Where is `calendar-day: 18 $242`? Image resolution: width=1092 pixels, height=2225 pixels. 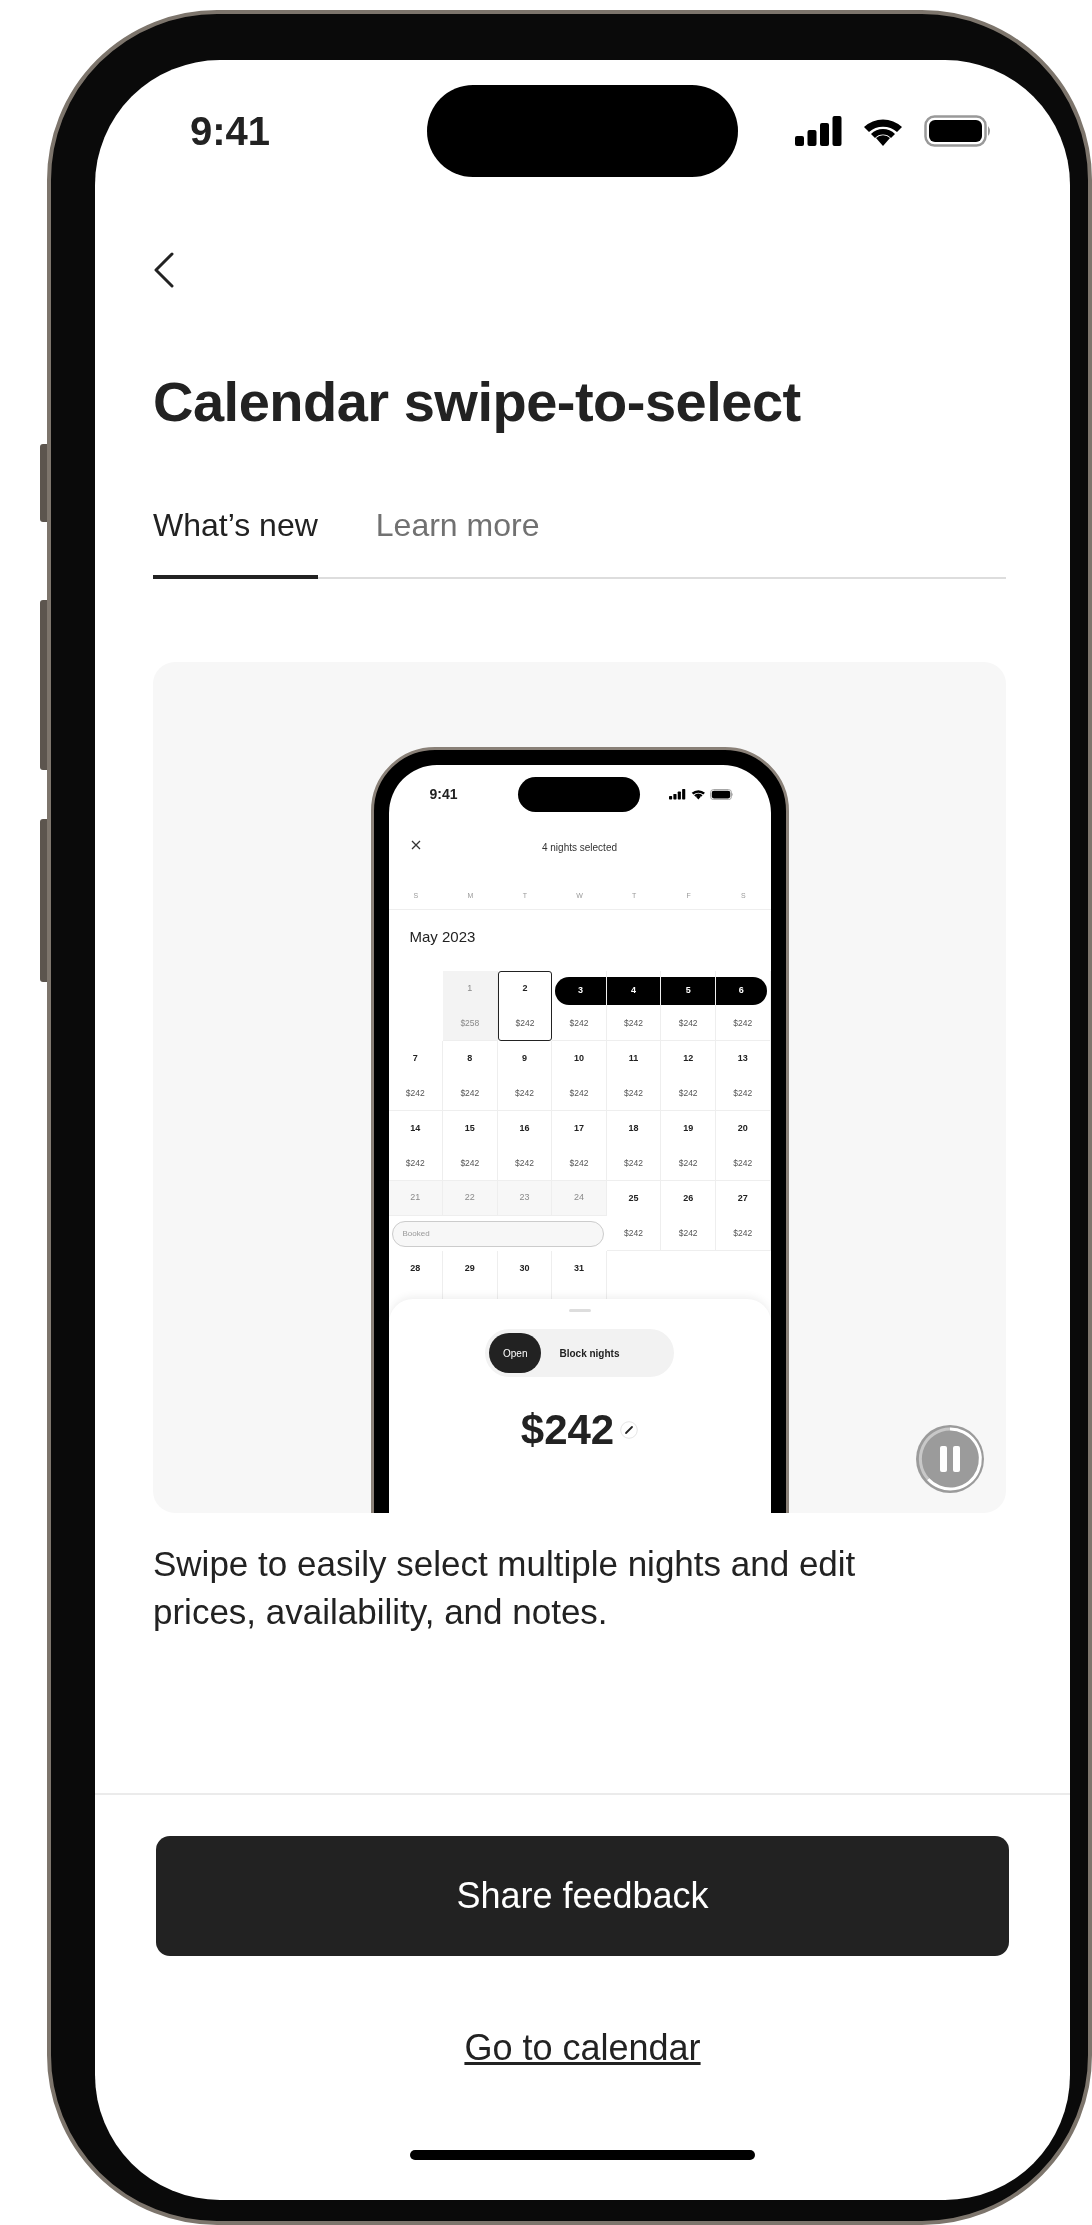 calendar-day: 18 $242 is located at coordinates (634, 1146).